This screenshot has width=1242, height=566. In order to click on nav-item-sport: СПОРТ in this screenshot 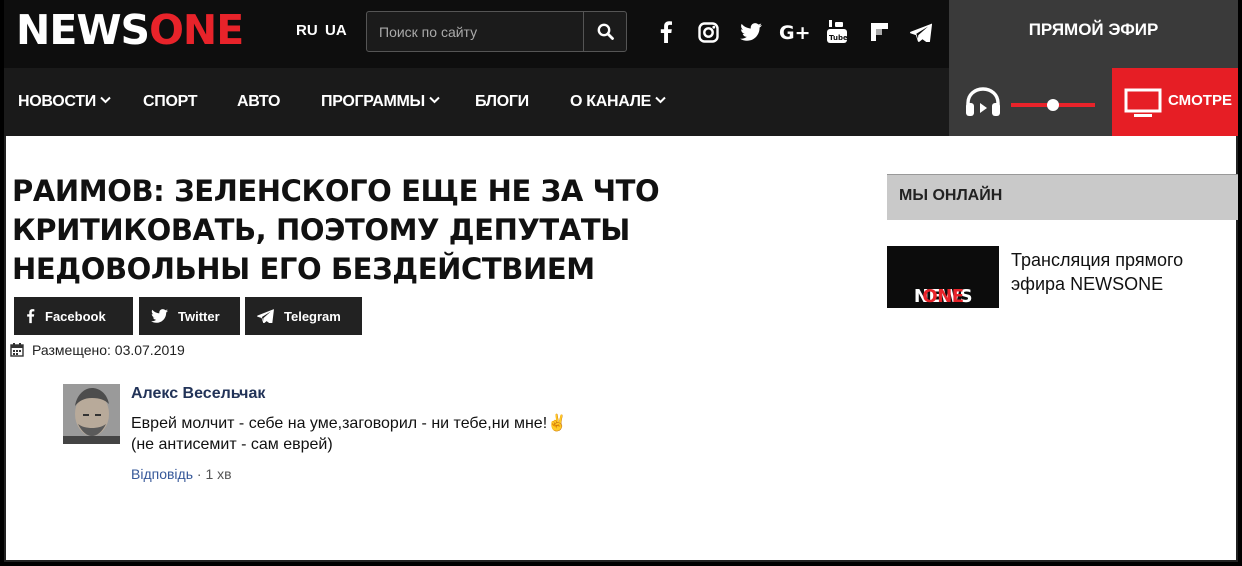, I will do `click(170, 102)`.